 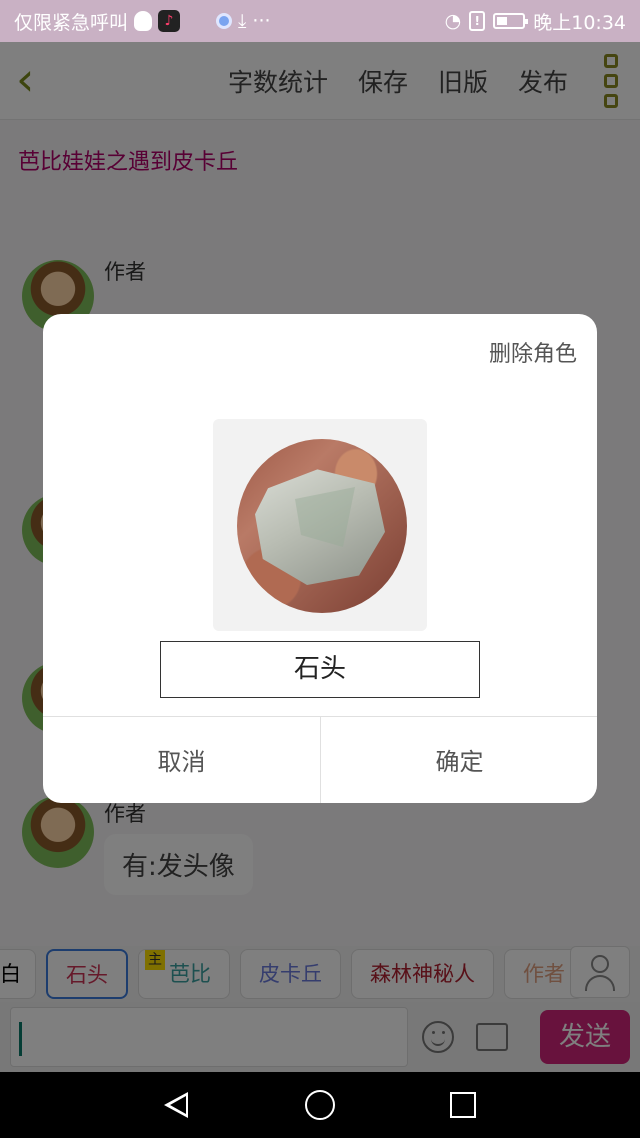 I want to click on more-notifications-icon: ···, so click(x=261, y=21).